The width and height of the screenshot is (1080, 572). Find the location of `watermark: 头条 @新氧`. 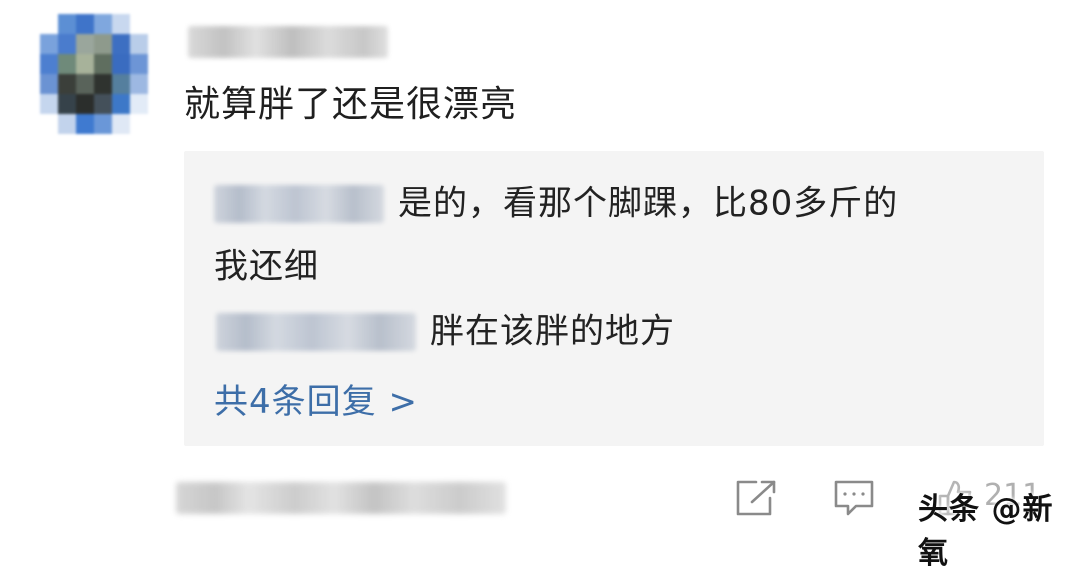

watermark: 头条 @新氧 is located at coordinates (986, 531).